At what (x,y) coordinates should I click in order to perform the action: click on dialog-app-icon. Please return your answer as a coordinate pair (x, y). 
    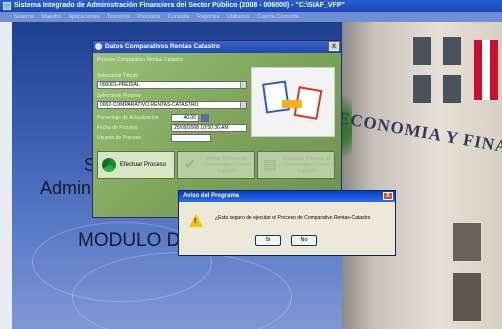
    Looking at the image, I should click on (98, 46).